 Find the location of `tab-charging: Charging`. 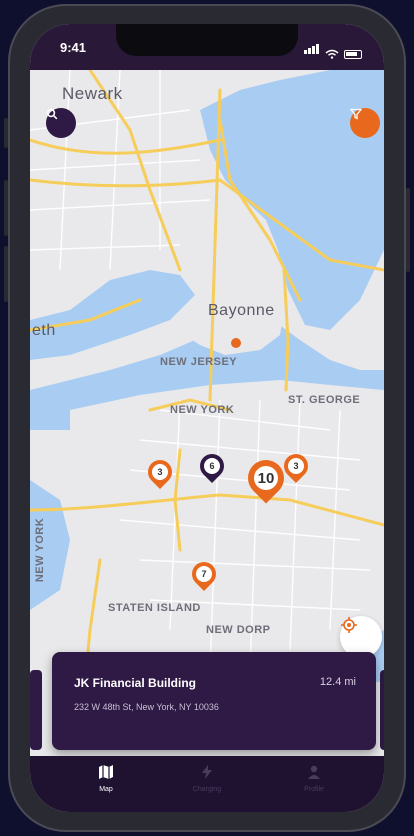

tab-charging: Charging is located at coordinates (207, 778).